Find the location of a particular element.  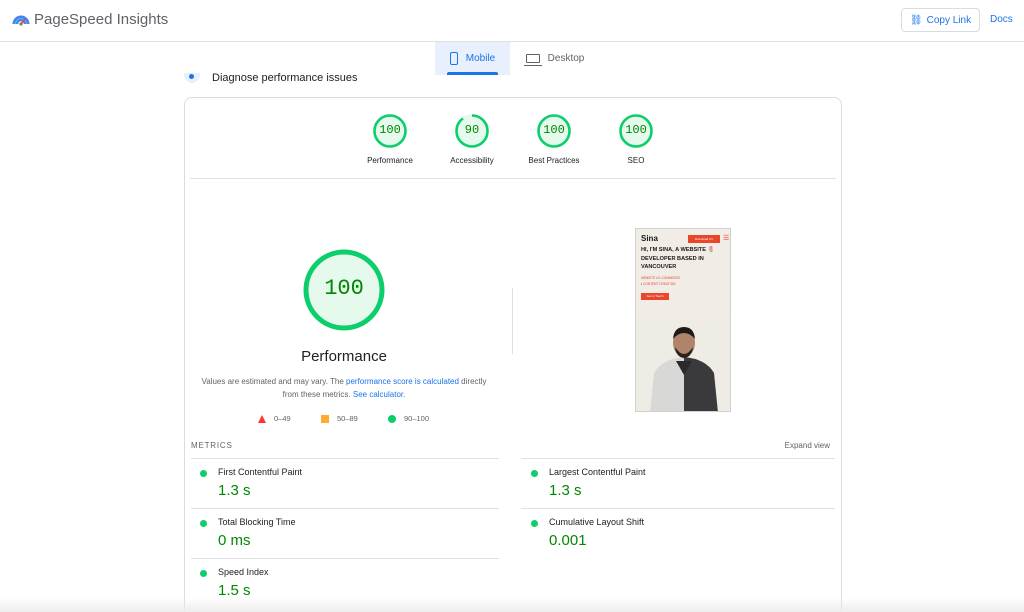

metric-name: Largest Contentful Paint is located at coordinates (597, 472).